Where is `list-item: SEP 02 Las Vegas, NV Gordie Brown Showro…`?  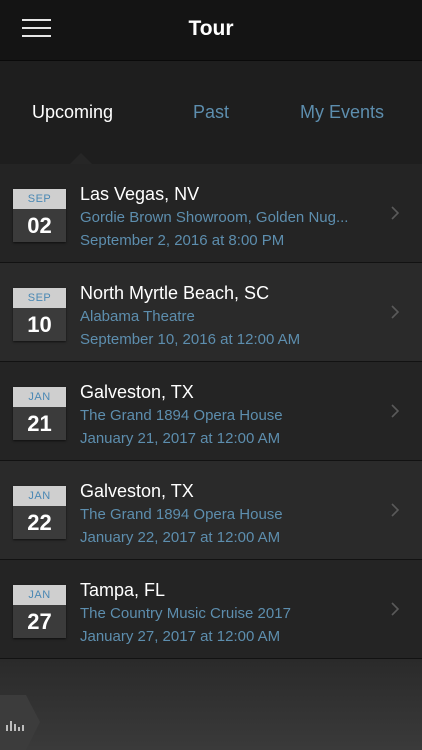 list-item: SEP 02 Las Vegas, NV Gordie Brown Showro… is located at coordinates (211, 213).